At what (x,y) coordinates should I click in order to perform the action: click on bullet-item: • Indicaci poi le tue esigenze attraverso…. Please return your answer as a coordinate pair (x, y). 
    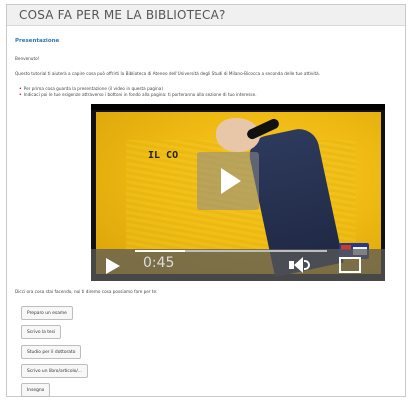
    Looking at the image, I should click on (138, 94).